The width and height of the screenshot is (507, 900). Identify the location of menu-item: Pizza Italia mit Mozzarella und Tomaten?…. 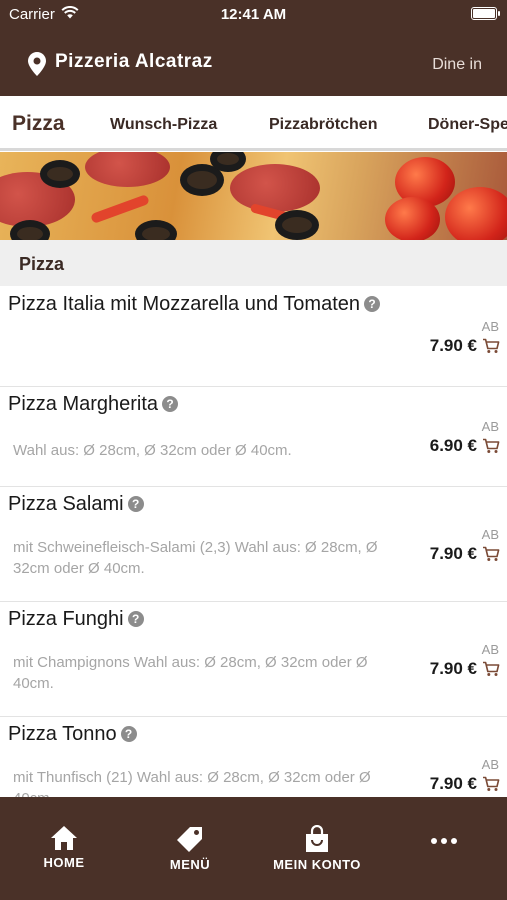
(253, 337).